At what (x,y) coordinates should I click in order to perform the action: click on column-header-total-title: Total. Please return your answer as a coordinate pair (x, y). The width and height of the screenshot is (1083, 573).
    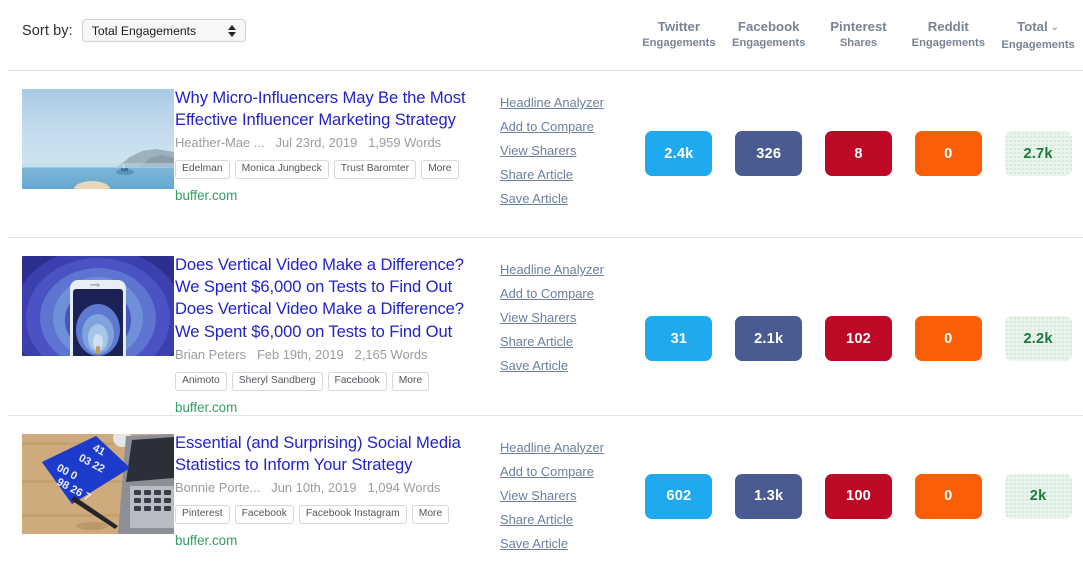
    Looking at the image, I should click on (1032, 26).